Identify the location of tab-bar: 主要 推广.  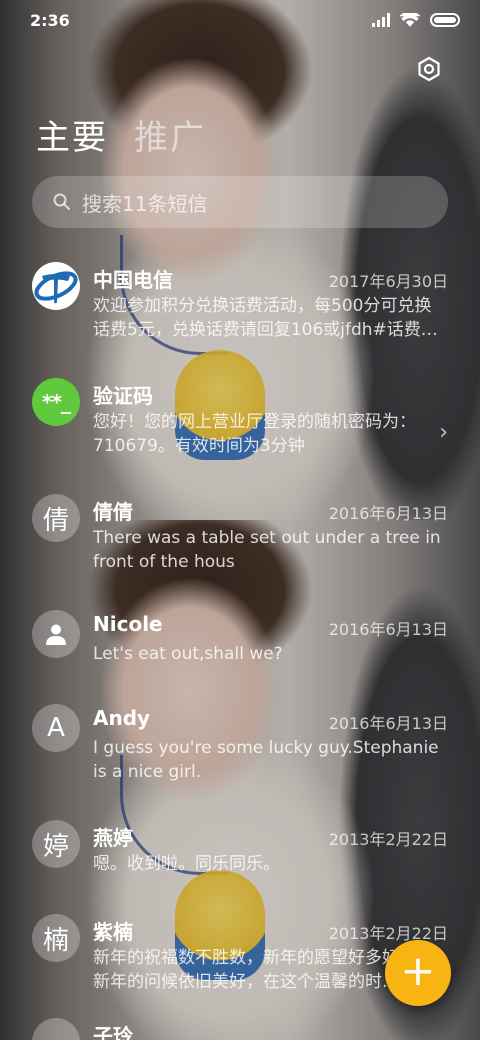
(121, 134).